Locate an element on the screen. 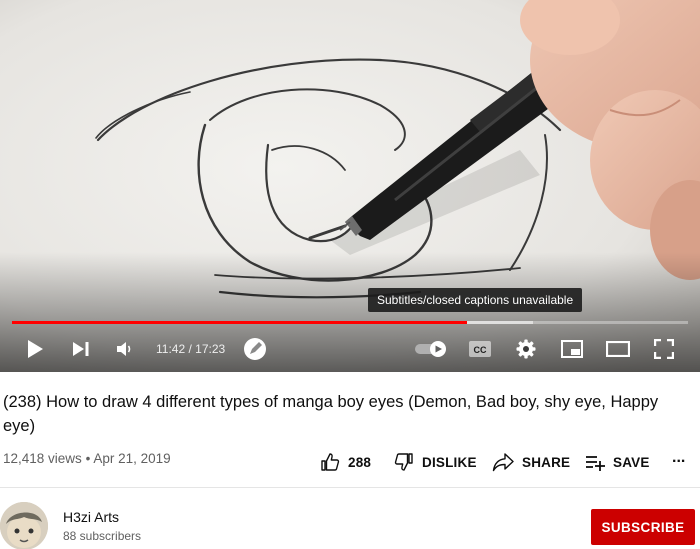 The image size is (700, 549). theater-mode-button is located at coordinates (618, 349).